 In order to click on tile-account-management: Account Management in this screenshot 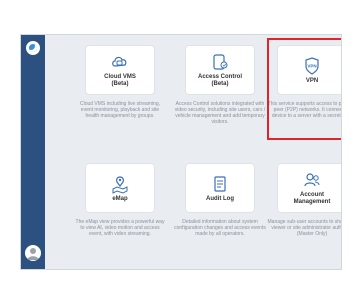, I will do `click(309, 188)`.